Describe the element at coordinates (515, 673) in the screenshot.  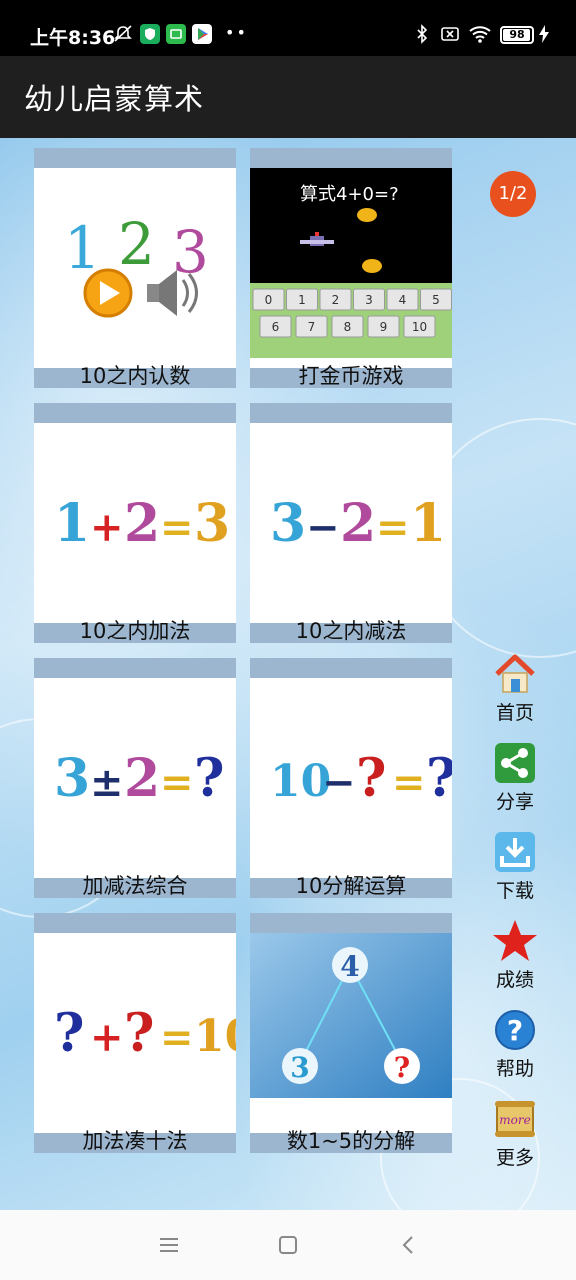
I see `home-icon` at that location.